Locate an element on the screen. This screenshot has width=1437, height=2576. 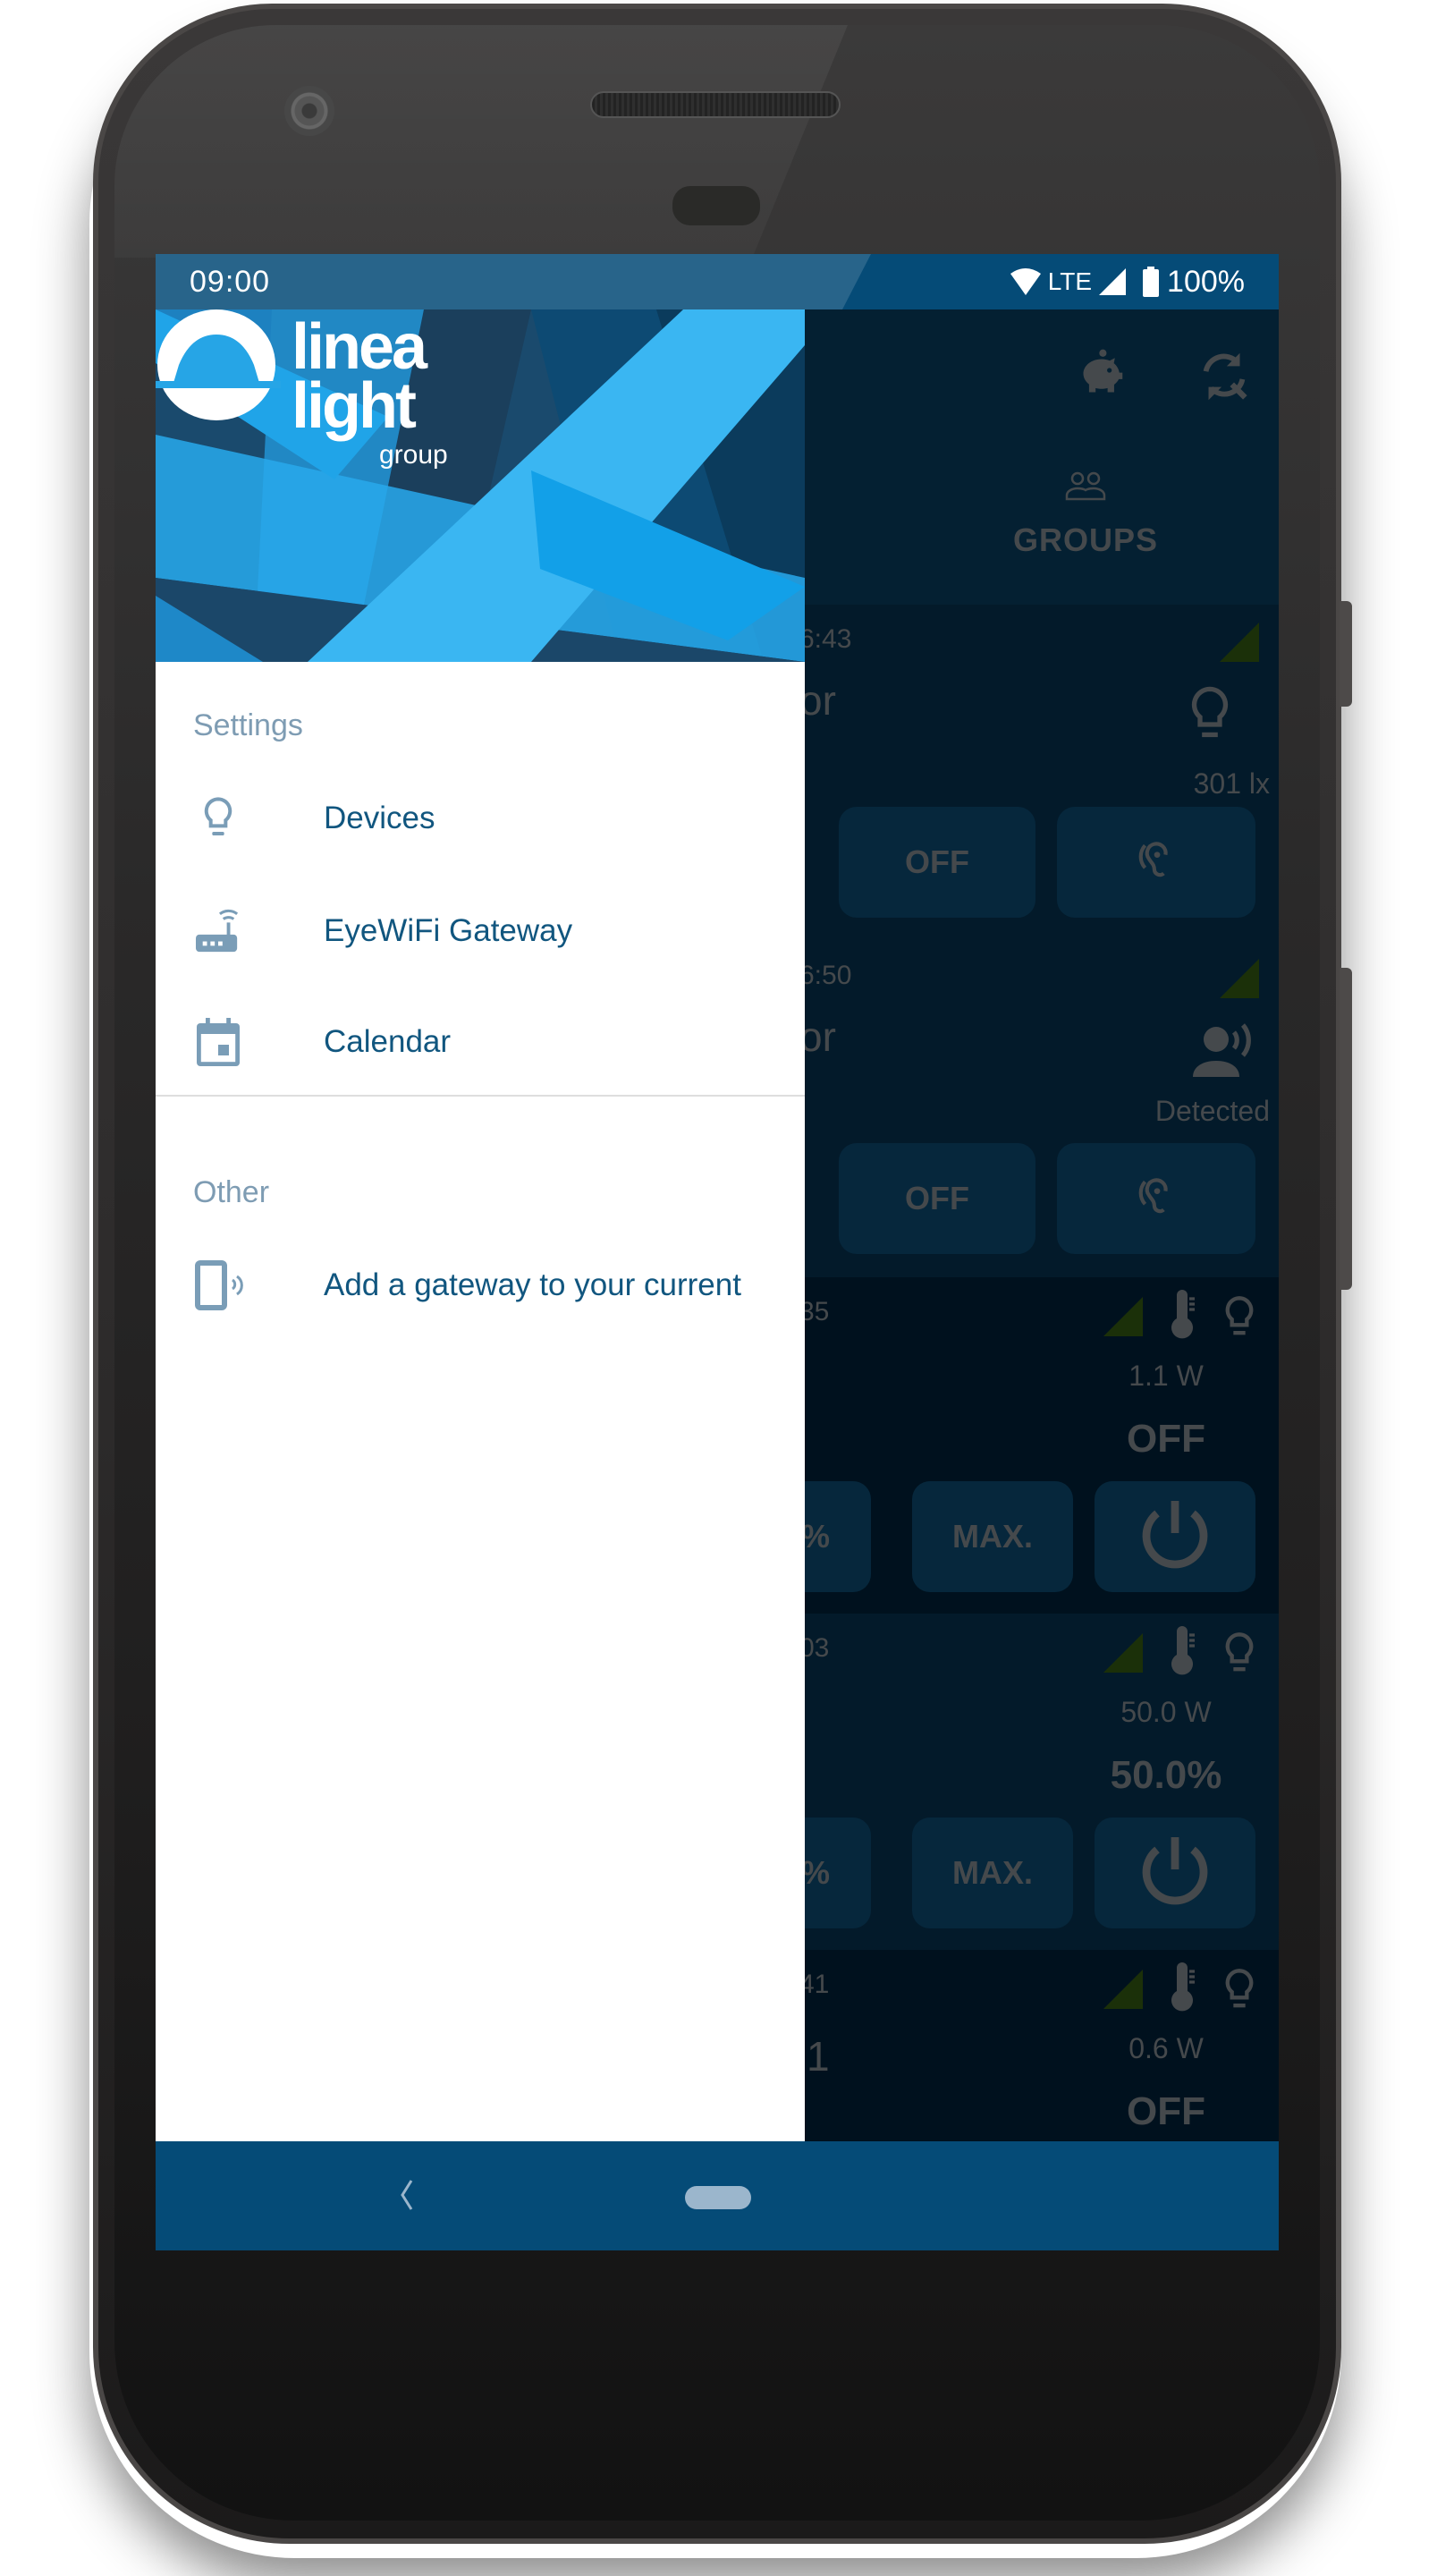
system-nav-bar is located at coordinates (718, 2195).